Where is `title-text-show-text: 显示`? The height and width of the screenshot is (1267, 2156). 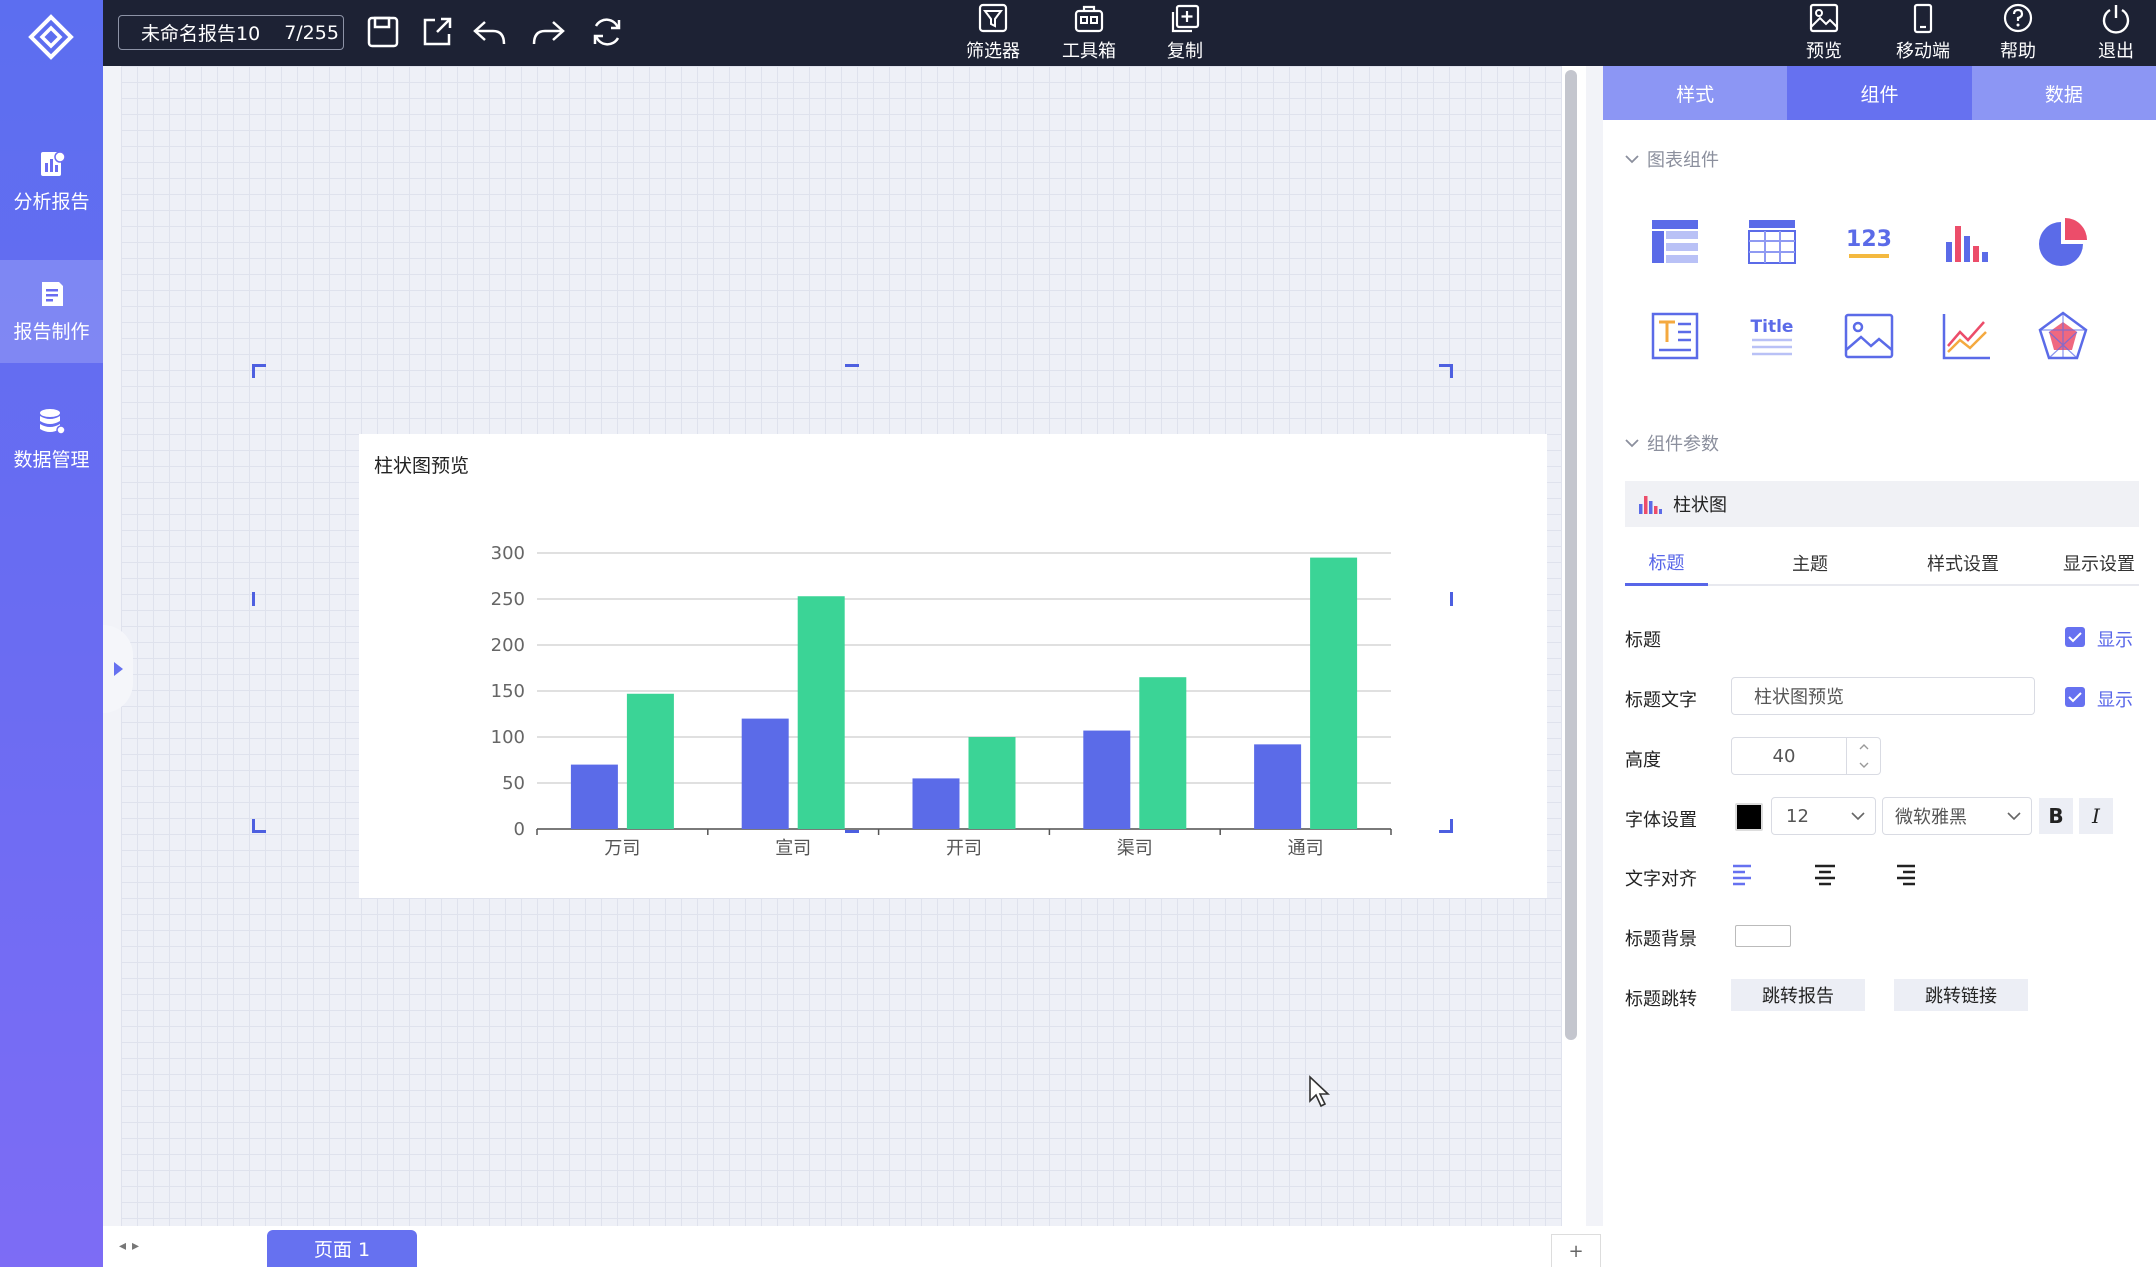
title-text-show-text: 显示 is located at coordinates (2115, 699).